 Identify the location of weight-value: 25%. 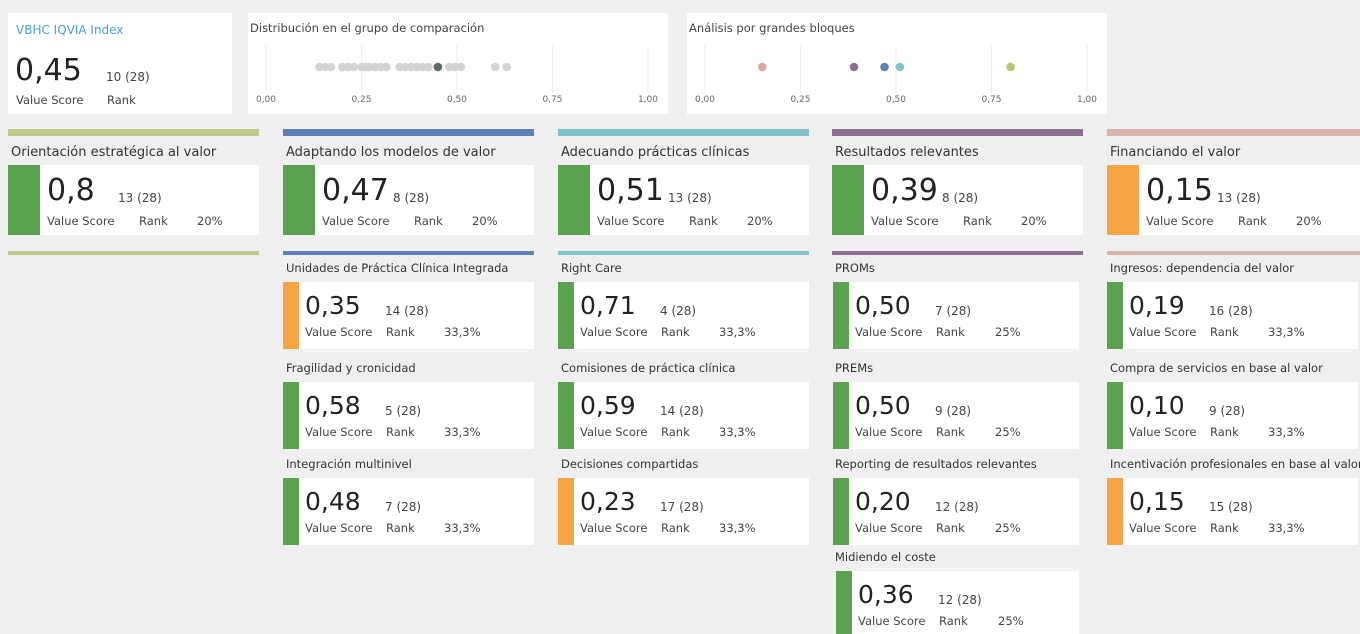
(1008, 332).